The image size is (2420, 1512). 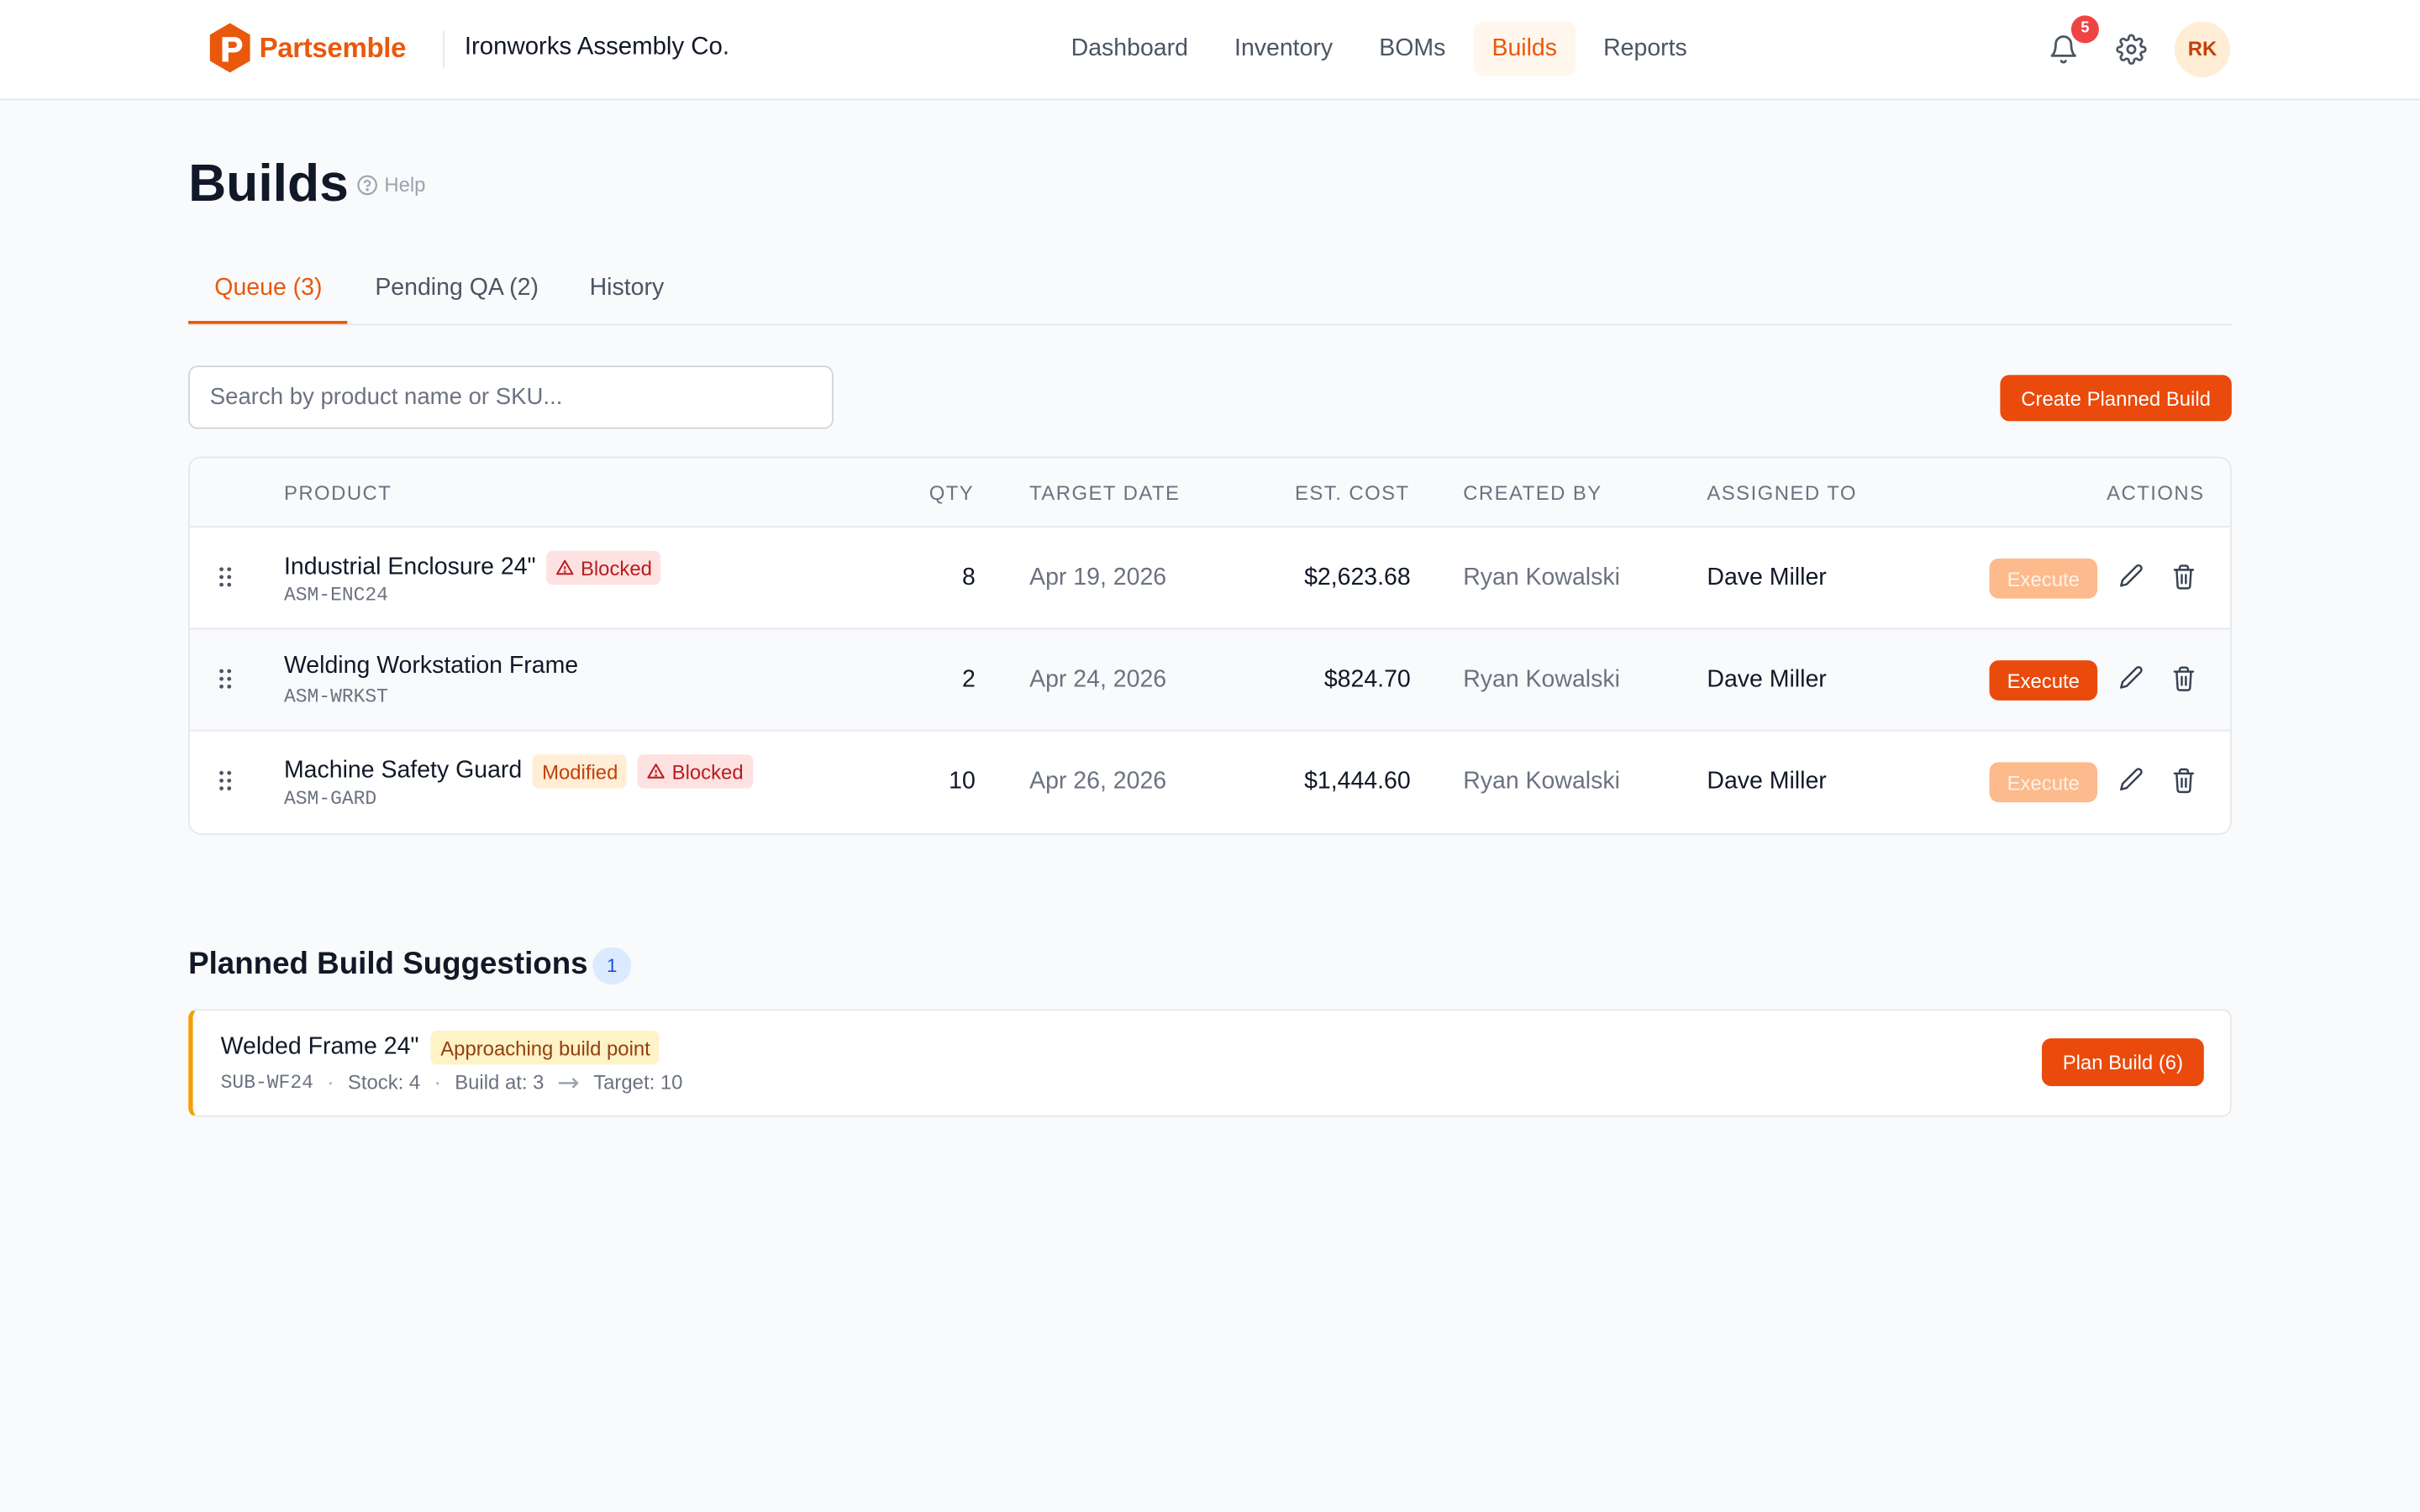 I want to click on tab-queue: Queue (3), so click(x=268, y=288).